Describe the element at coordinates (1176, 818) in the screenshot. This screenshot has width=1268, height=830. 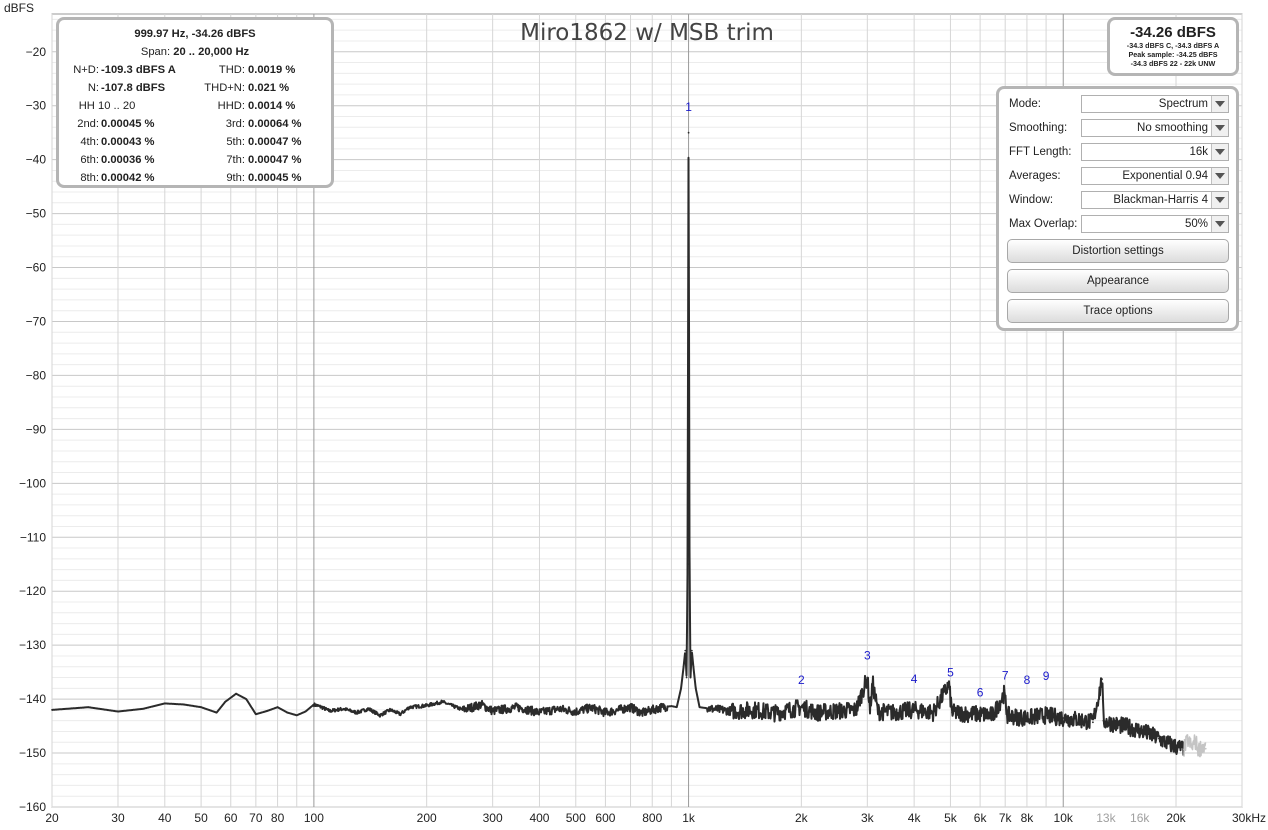
I see `x-tick-label: 20k` at that location.